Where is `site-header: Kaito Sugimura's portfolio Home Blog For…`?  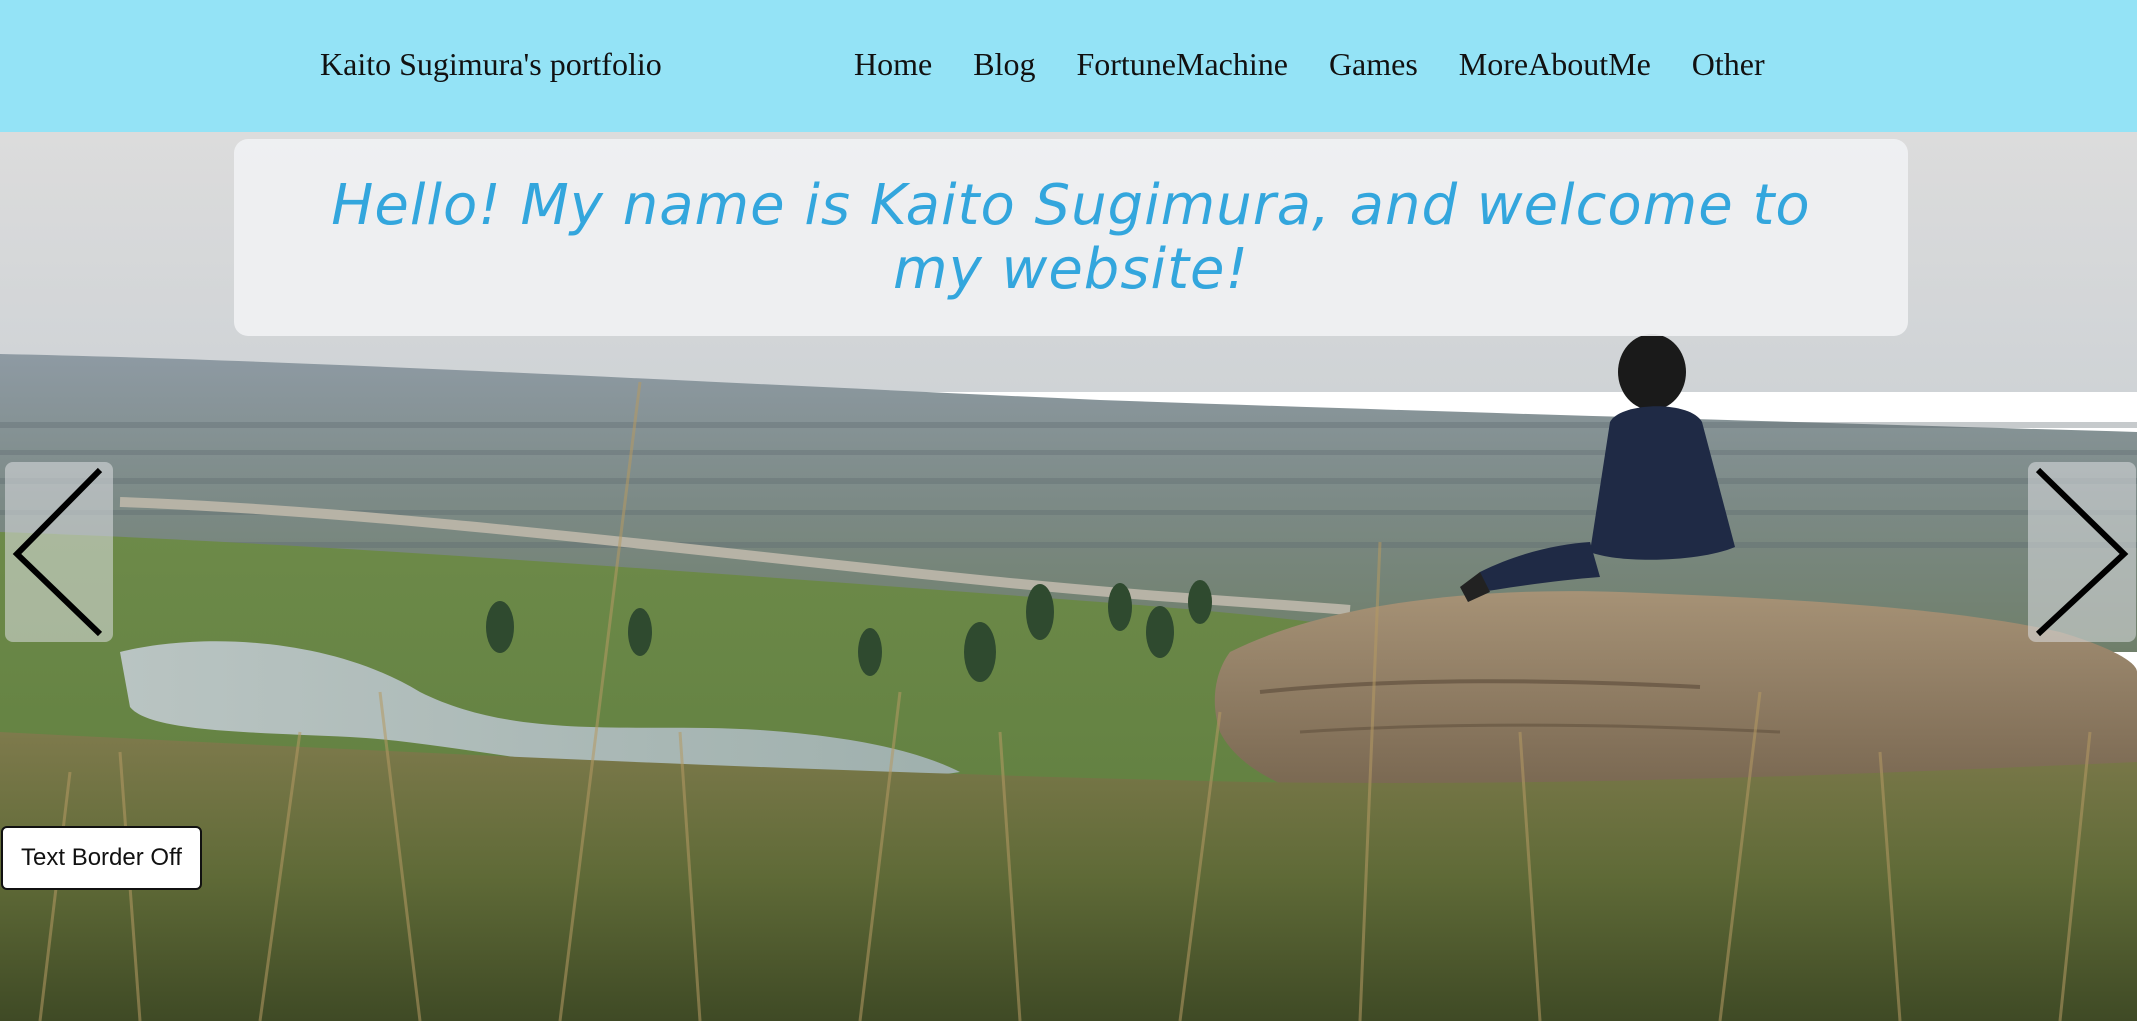
site-header: Kaito Sugimura's portfolio Home Blog For… is located at coordinates (1068, 66).